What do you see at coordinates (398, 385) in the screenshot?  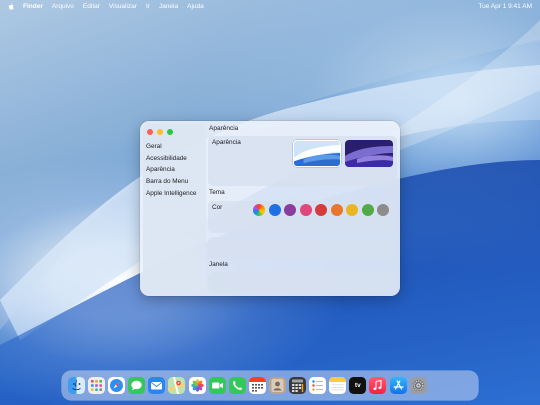 I see `app-store-icon` at bounding box center [398, 385].